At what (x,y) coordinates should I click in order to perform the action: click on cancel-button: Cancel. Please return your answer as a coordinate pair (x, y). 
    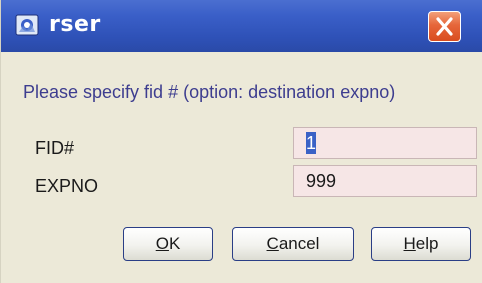
    Looking at the image, I should click on (293, 244).